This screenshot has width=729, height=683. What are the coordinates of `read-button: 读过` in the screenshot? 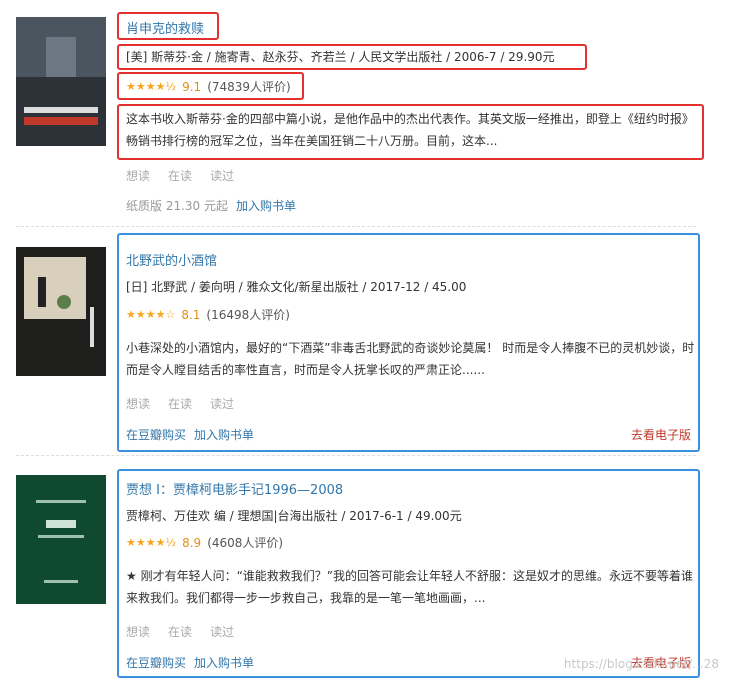 It's located at (222, 175).